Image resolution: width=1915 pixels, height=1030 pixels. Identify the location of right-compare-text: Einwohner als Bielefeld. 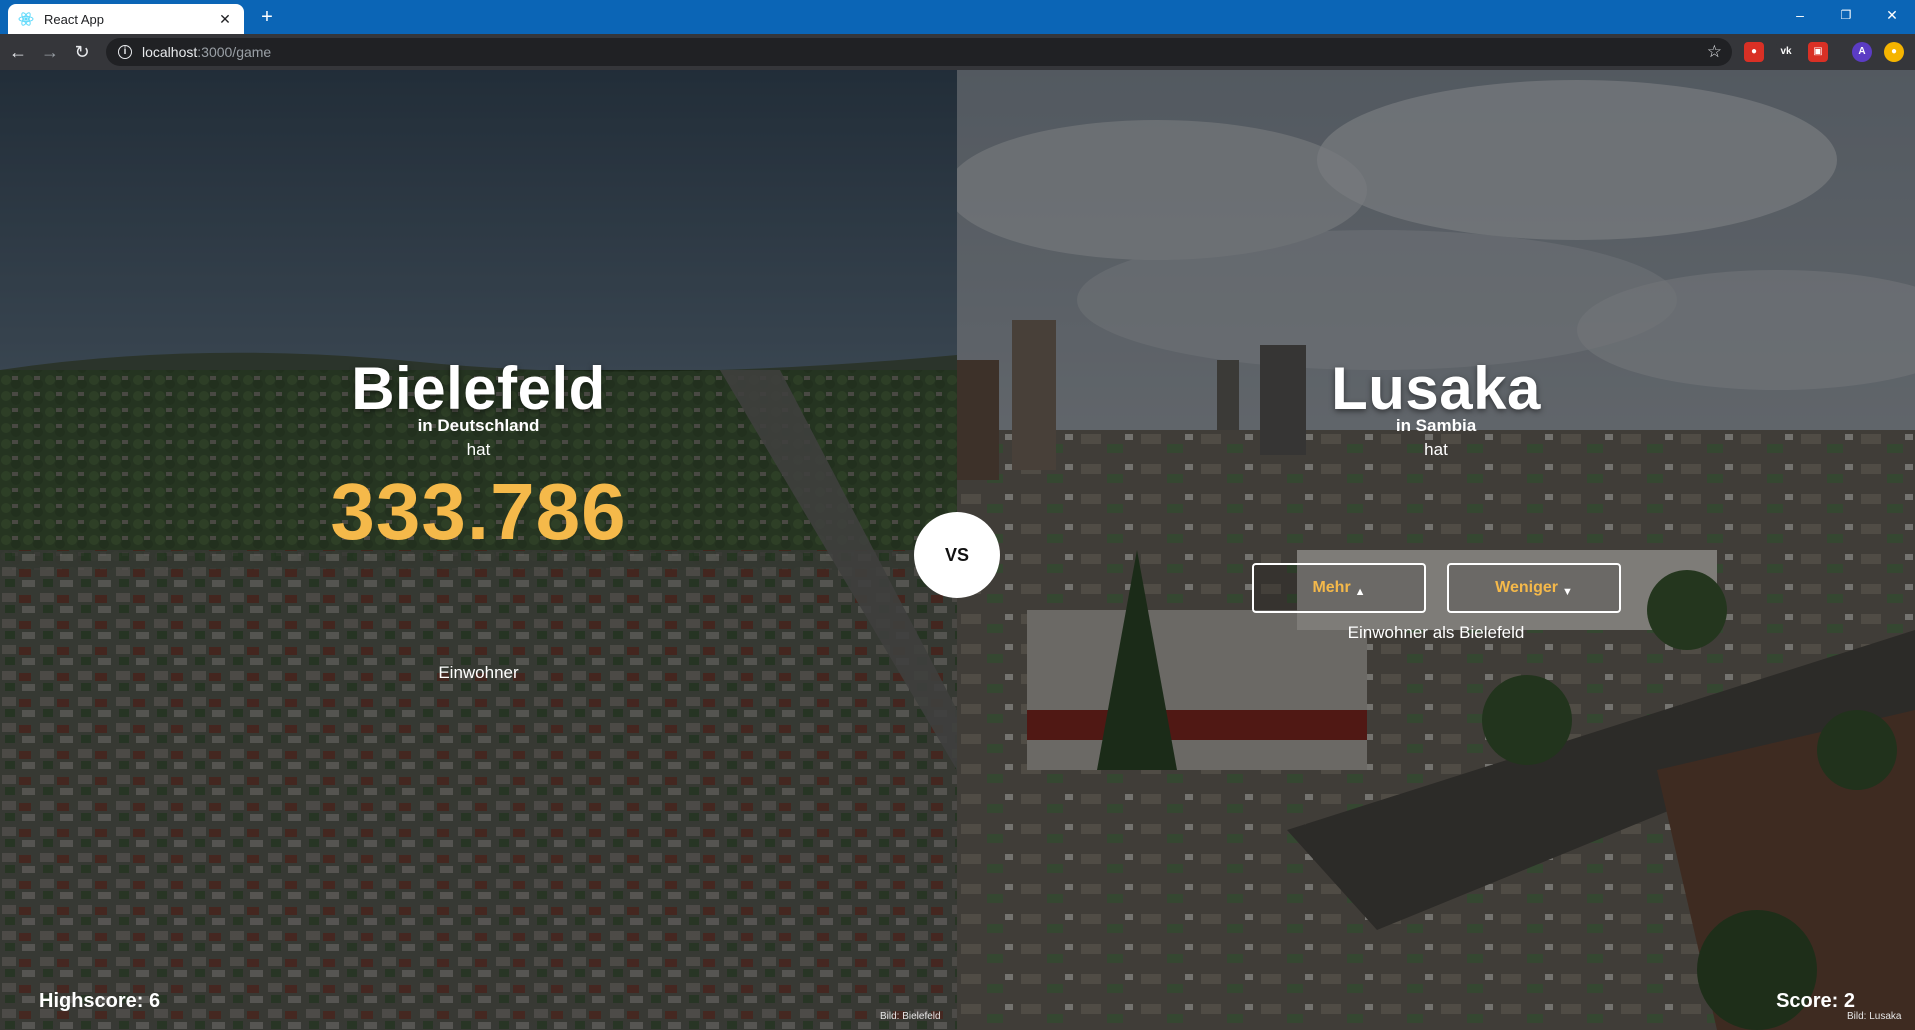
(1436, 632).